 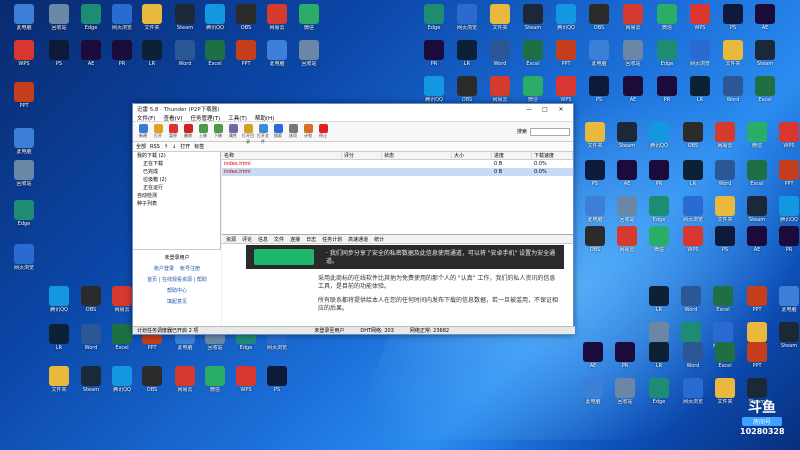 What do you see at coordinates (173, 131) in the screenshot?
I see `toolbar-button: 暂停` at bounding box center [173, 131].